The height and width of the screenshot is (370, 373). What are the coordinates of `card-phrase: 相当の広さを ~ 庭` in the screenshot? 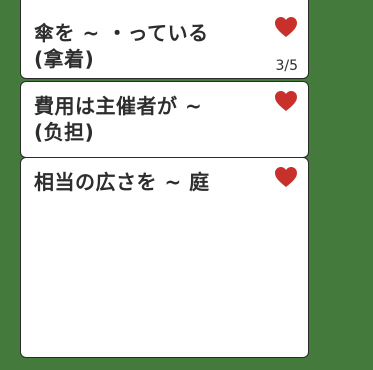 It's located at (144, 182).